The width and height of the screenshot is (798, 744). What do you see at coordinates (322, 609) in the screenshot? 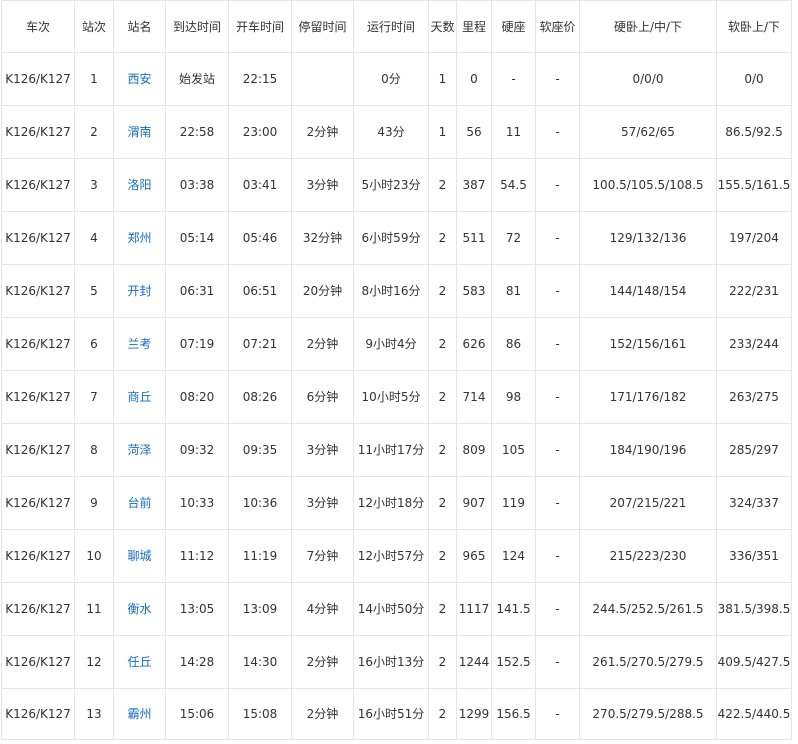
I see `stop-duration-cell: 4分钟` at bounding box center [322, 609].